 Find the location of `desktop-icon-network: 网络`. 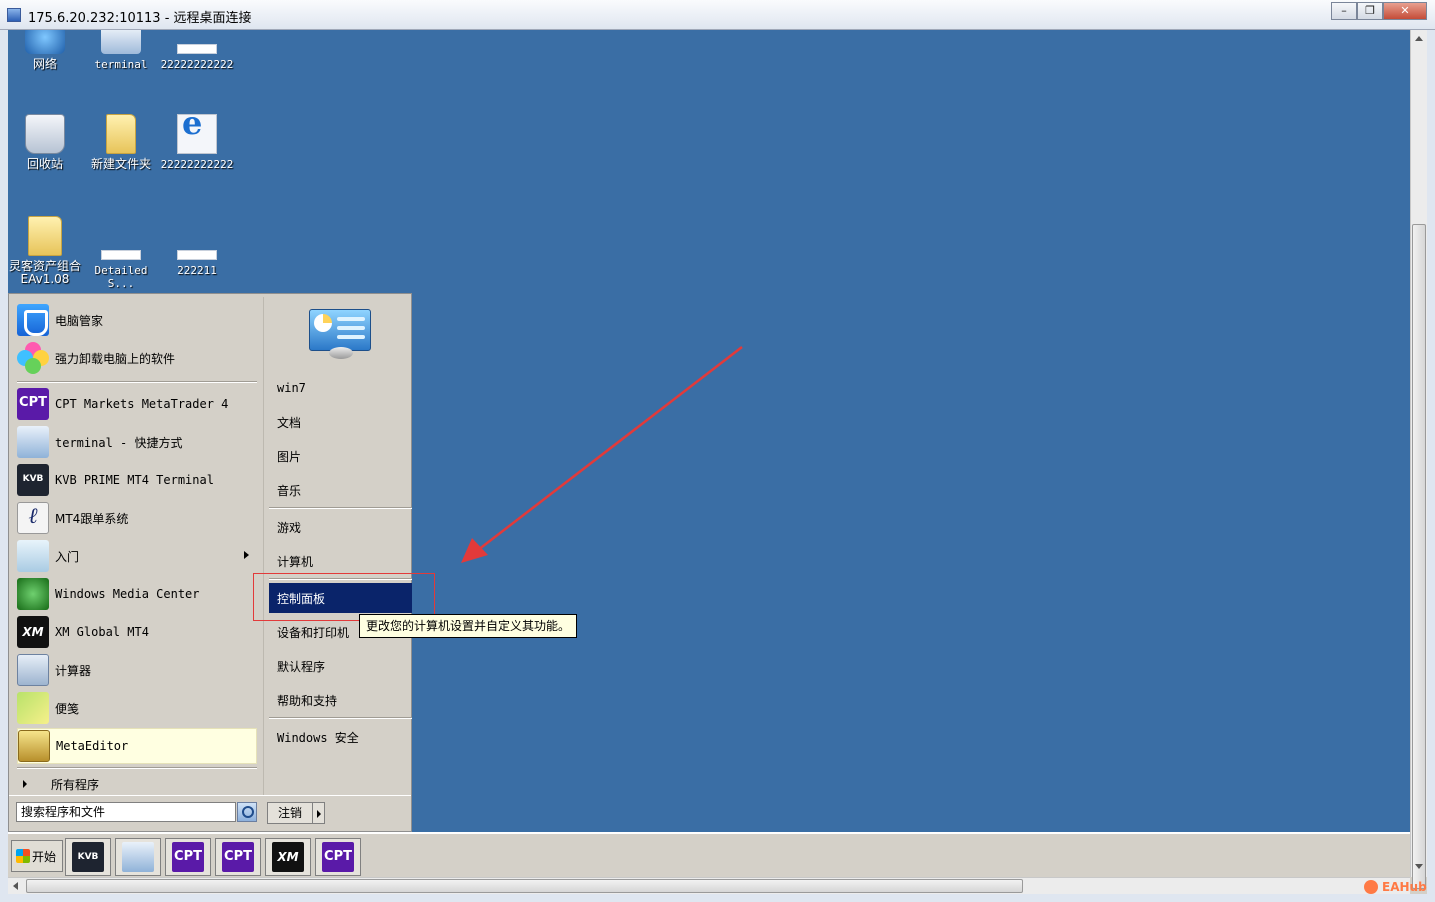

desktop-icon-network: 网络 is located at coordinates (45, 50).